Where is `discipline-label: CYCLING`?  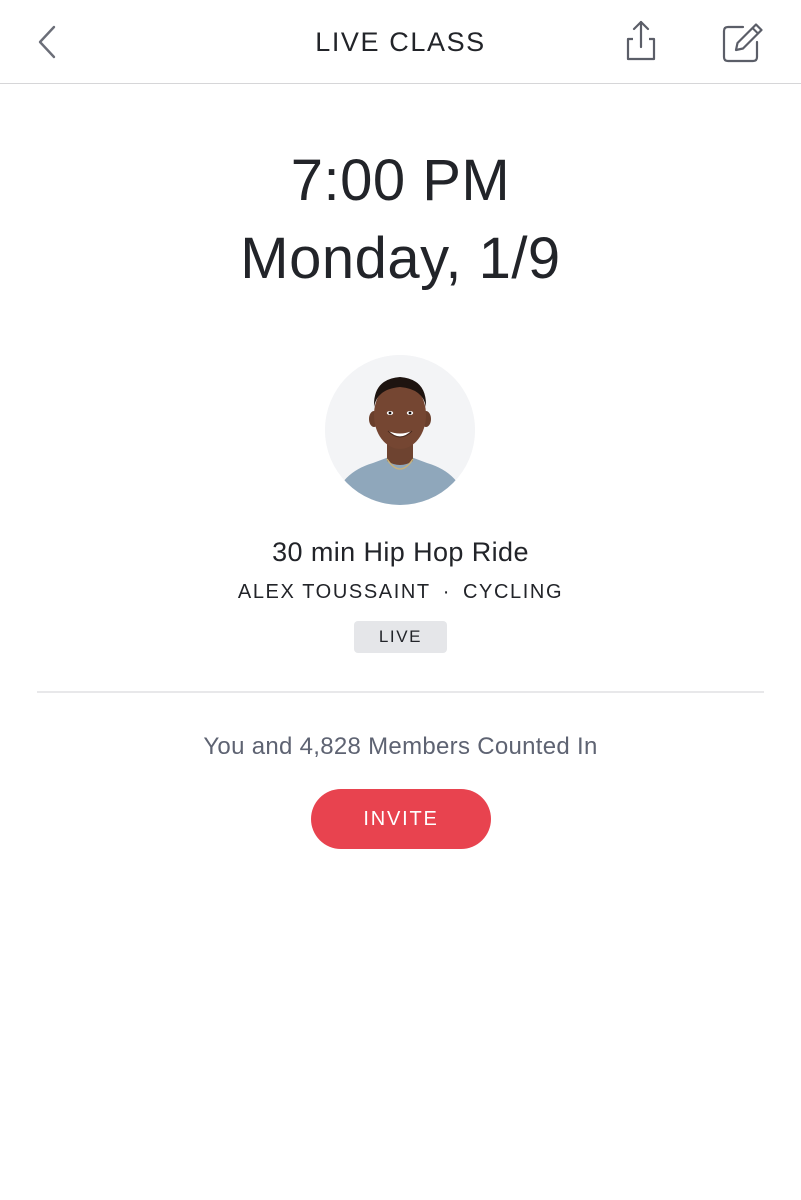
discipline-label: CYCLING is located at coordinates (513, 592).